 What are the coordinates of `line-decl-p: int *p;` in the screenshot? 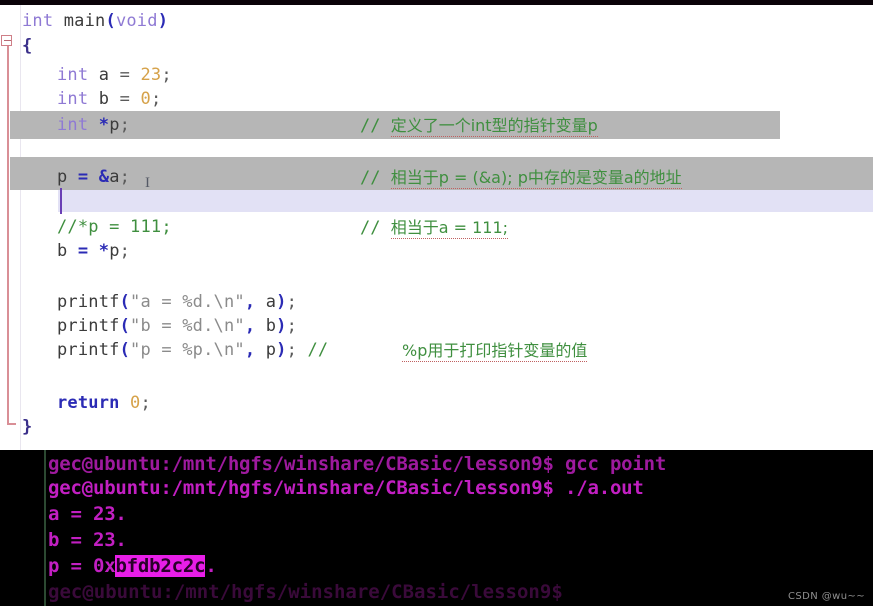 It's located at (65, 125).